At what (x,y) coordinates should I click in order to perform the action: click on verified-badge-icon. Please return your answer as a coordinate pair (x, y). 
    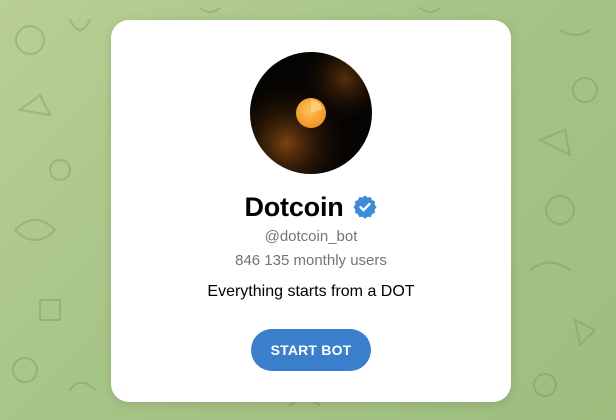
    Looking at the image, I should click on (365, 207).